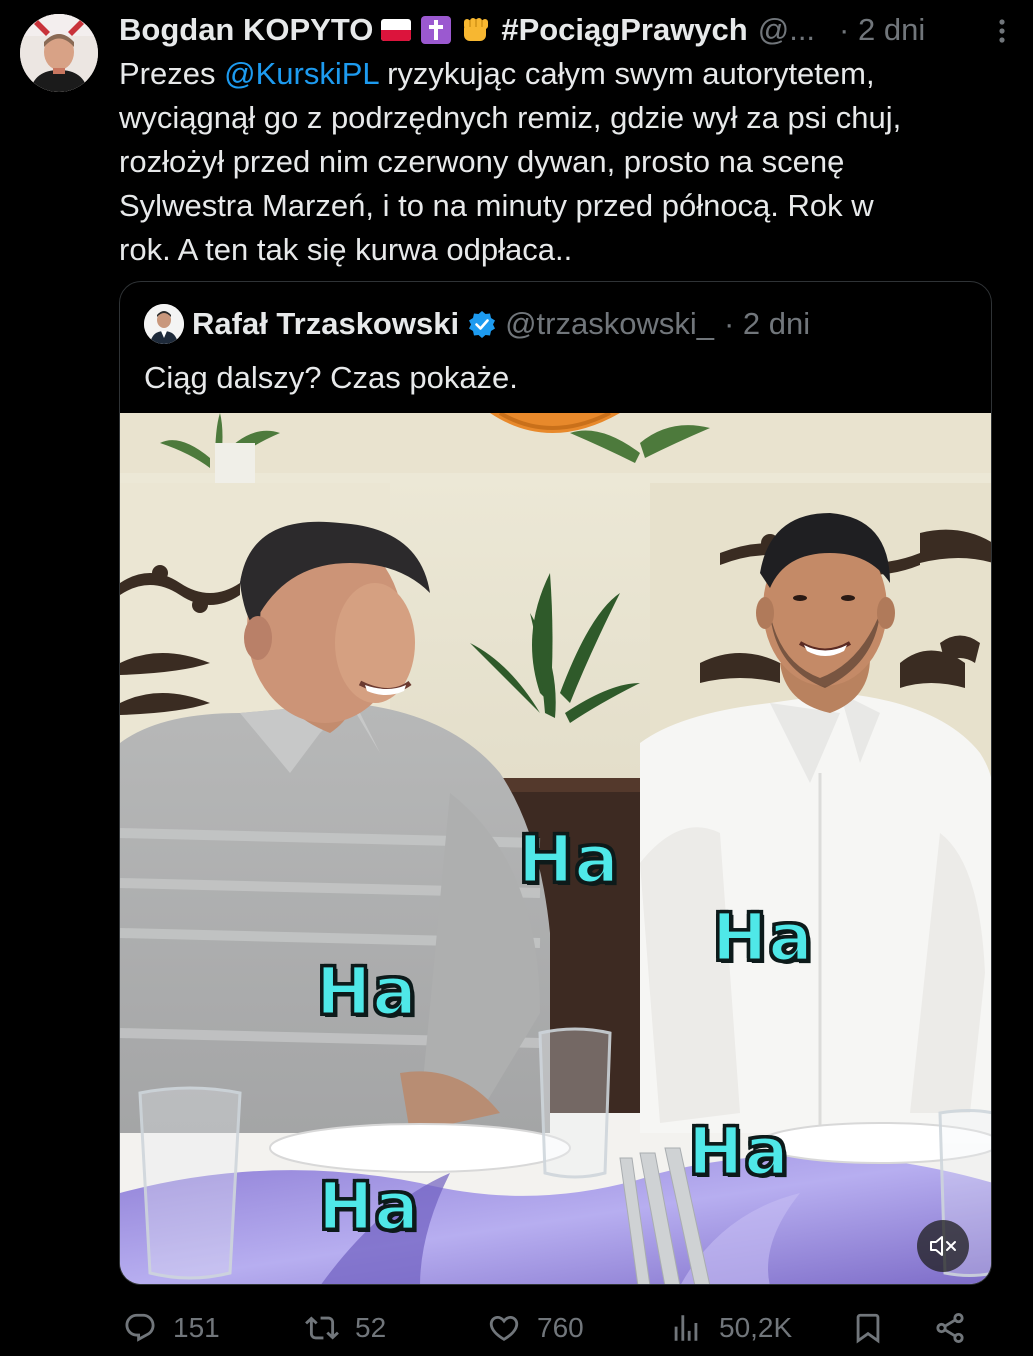  I want to click on reply-button: 151, so click(171, 1328).